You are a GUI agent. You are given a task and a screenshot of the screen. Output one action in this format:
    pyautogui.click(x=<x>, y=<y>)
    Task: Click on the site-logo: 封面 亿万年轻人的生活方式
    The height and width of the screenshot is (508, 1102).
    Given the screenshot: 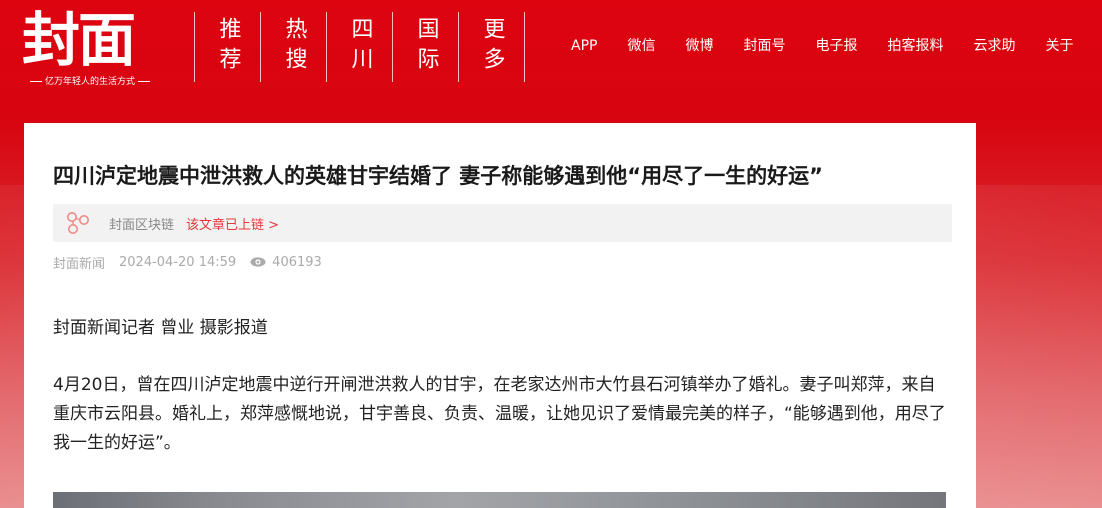 What is the action you would take?
    pyautogui.click(x=92, y=47)
    